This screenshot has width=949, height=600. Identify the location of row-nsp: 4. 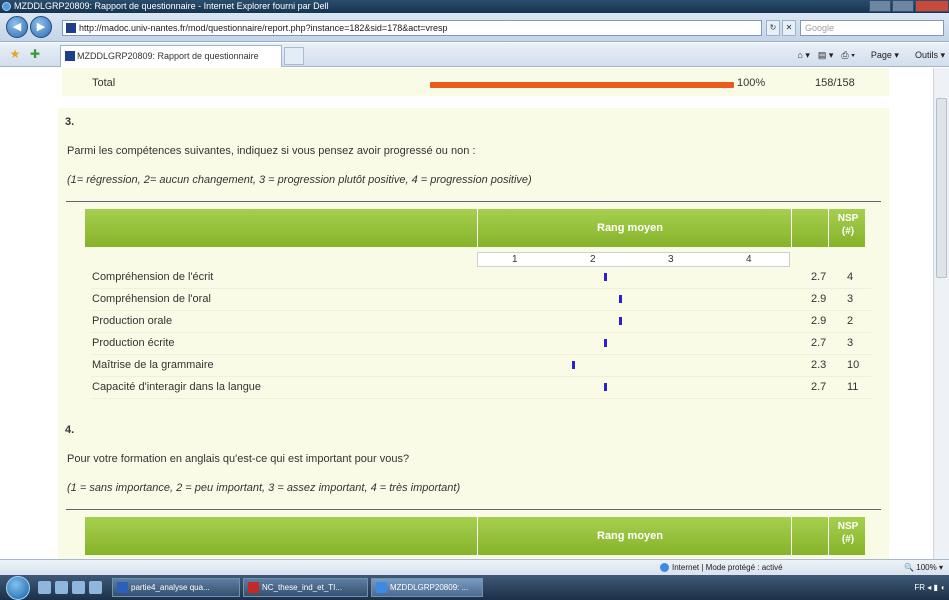
(850, 277).